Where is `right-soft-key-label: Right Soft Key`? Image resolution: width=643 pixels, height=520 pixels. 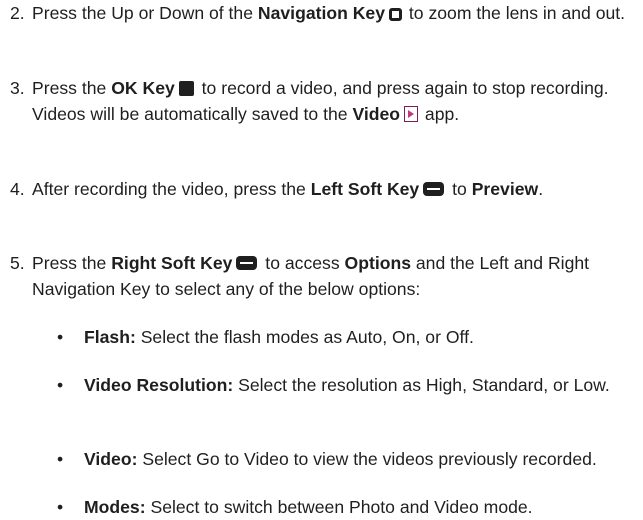
right-soft-key-label: Right Soft Key is located at coordinates (172, 263).